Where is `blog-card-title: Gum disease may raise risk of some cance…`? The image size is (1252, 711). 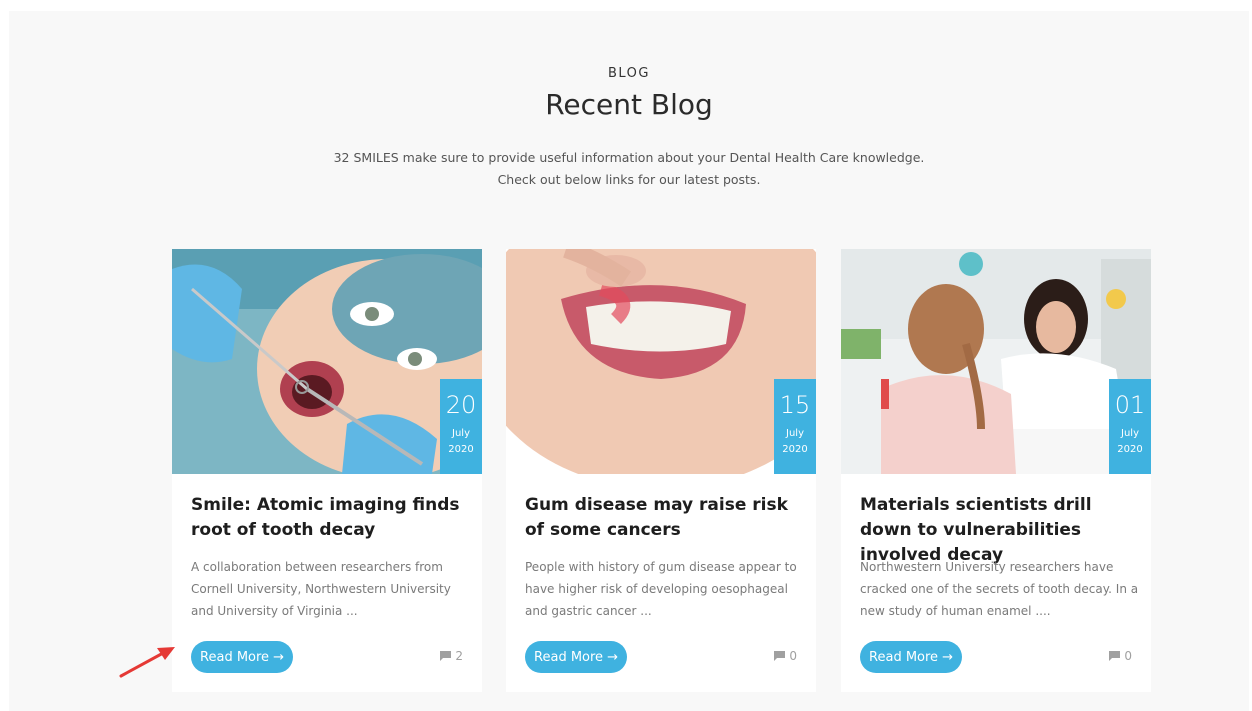
blog-card-title: Gum disease may raise risk of some cance… is located at coordinates (665, 518).